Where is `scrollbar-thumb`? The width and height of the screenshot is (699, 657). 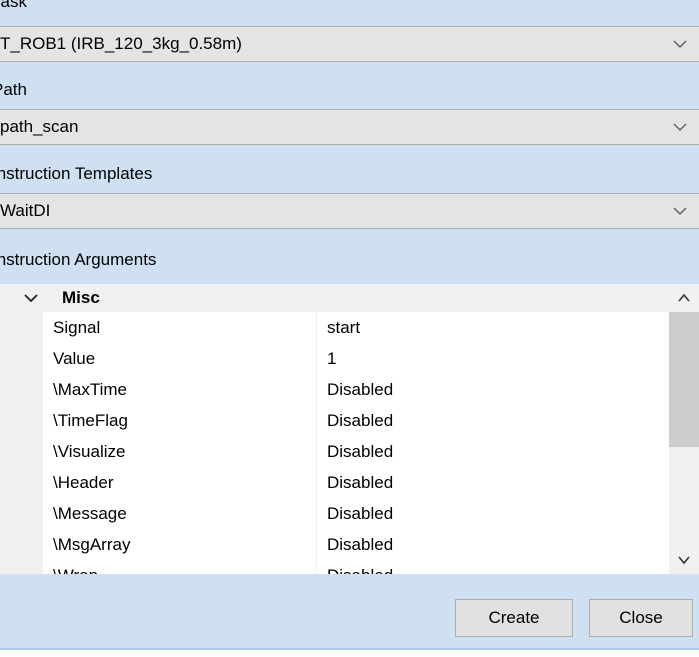 scrollbar-thumb is located at coordinates (684, 379).